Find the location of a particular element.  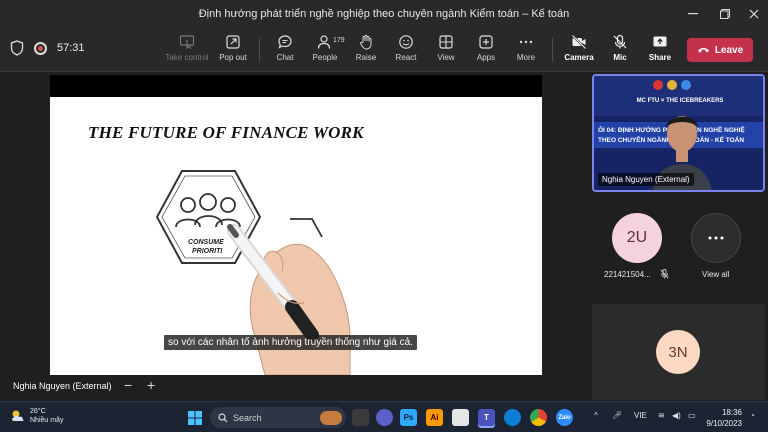

windows-logo-icon is located at coordinates (194, 417).